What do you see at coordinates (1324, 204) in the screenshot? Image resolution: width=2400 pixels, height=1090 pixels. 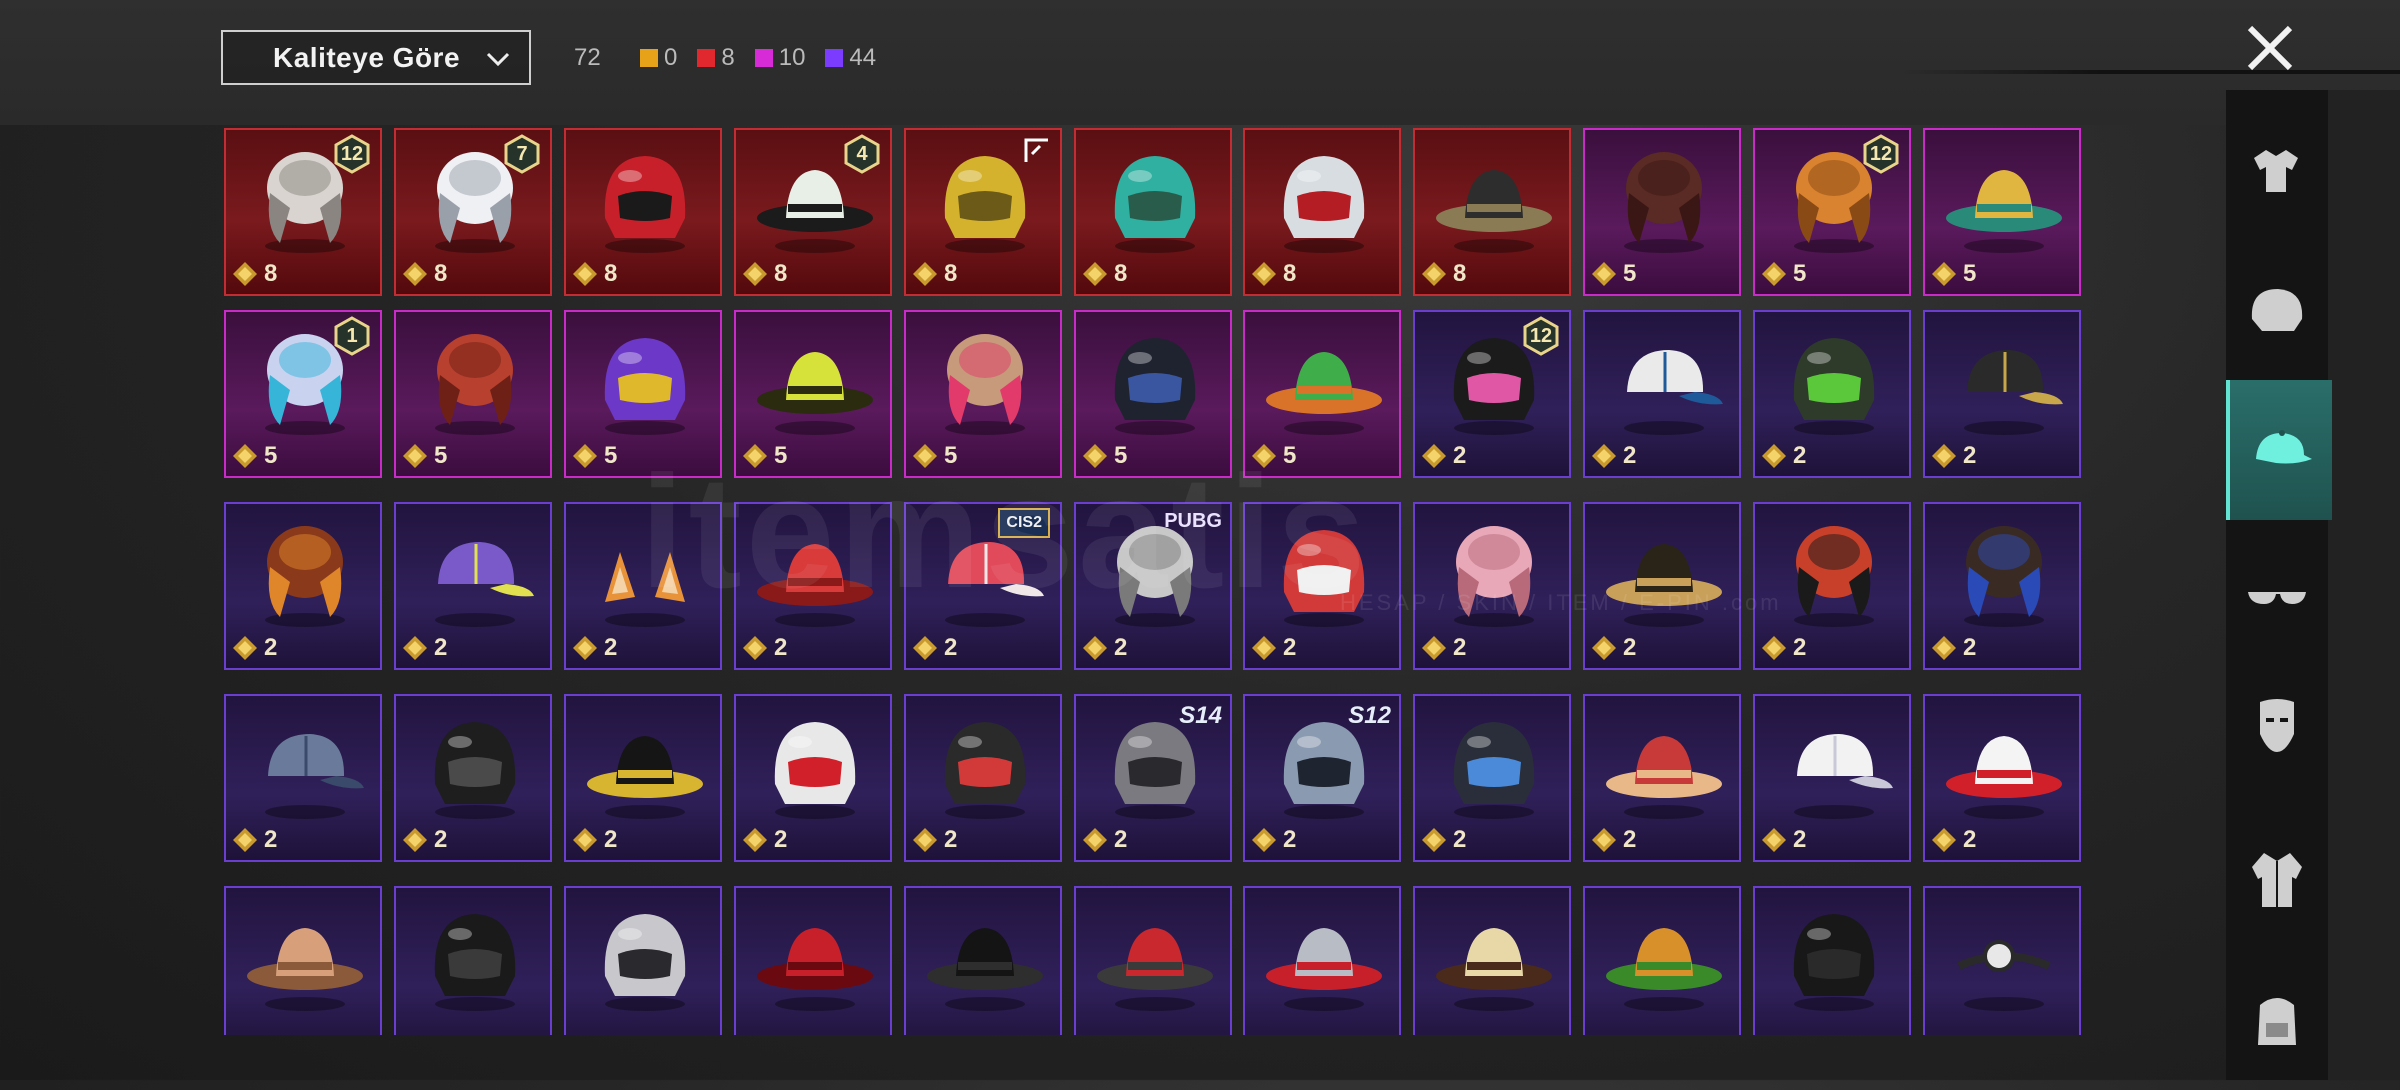 I see `demon-mask-icon` at bounding box center [1324, 204].